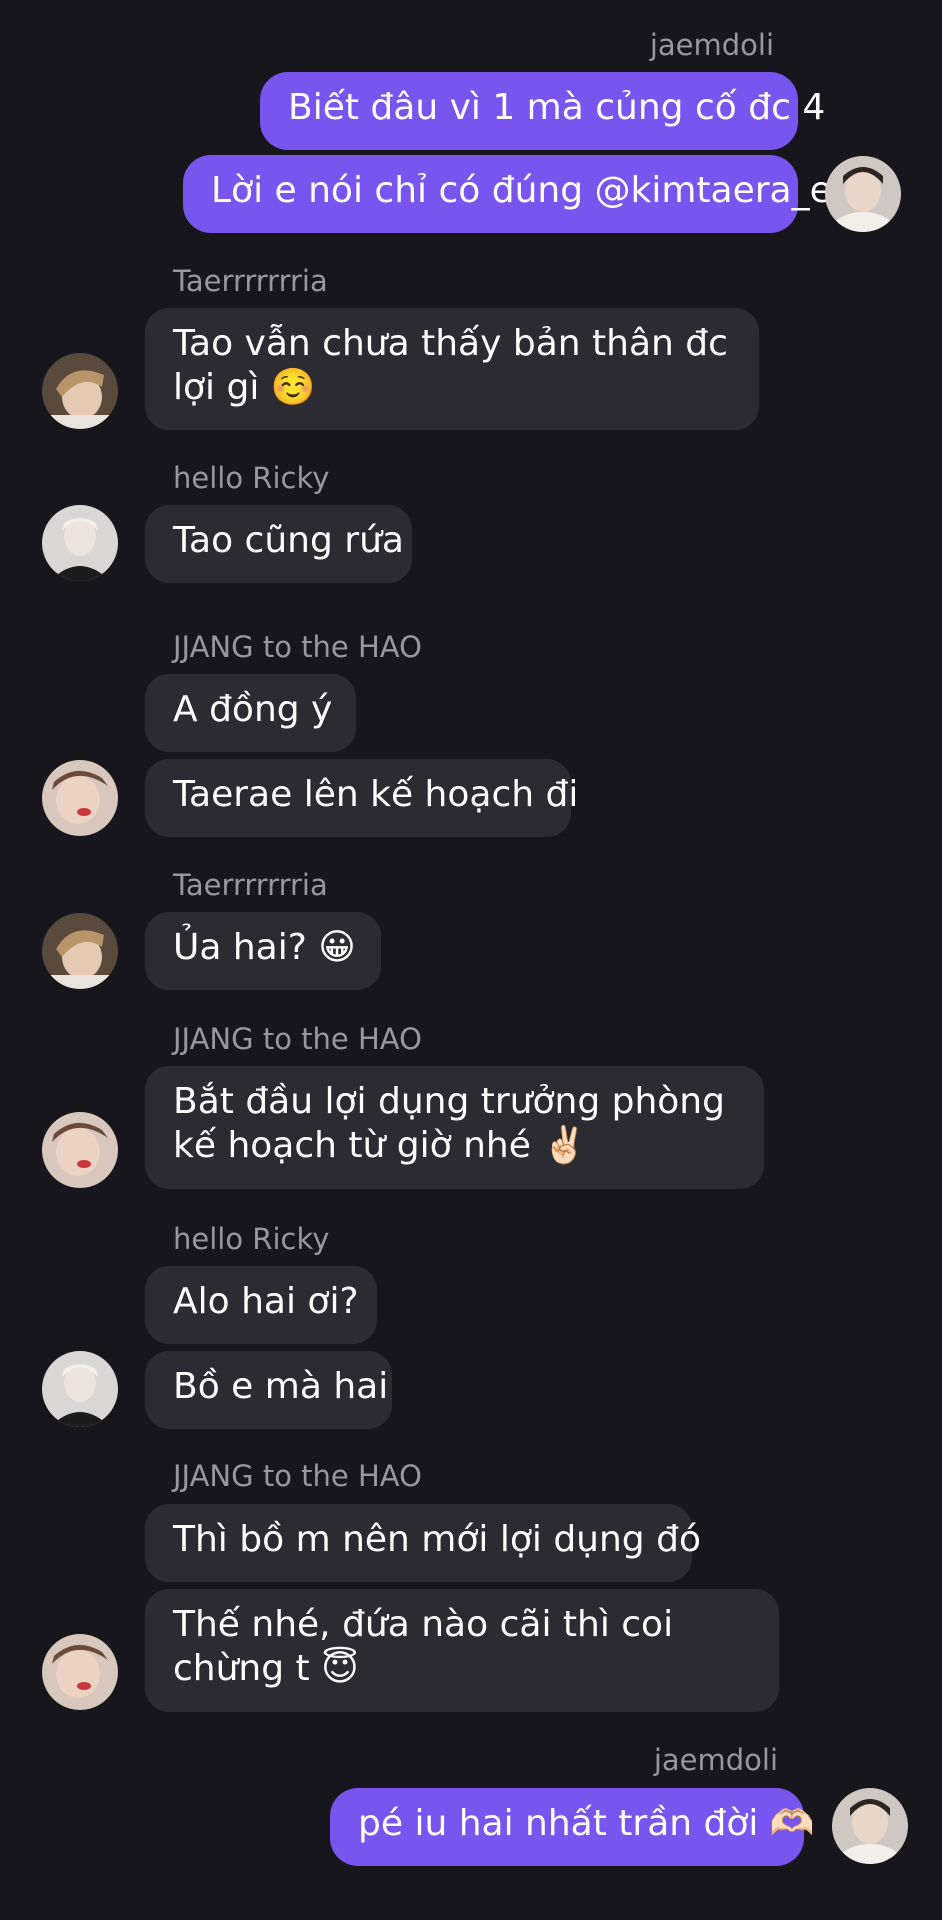 The width and height of the screenshot is (942, 1920). What do you see at coordinates (542, 111) in the screenshot?
I see `message-bubble-outgoing: Biết đâu vì 1 mà củng cố đc 4` at bounding box center [542, 111].